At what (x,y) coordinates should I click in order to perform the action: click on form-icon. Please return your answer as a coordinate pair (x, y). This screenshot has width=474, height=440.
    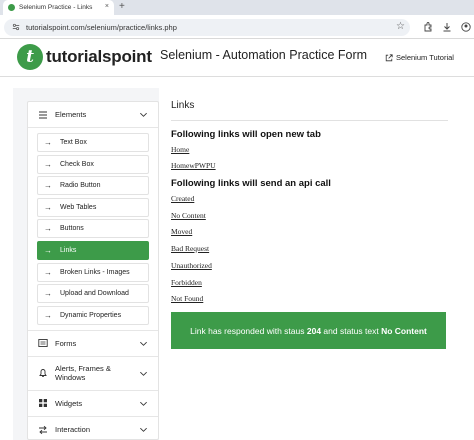
    Looking at the image, I should click on (43, 343).